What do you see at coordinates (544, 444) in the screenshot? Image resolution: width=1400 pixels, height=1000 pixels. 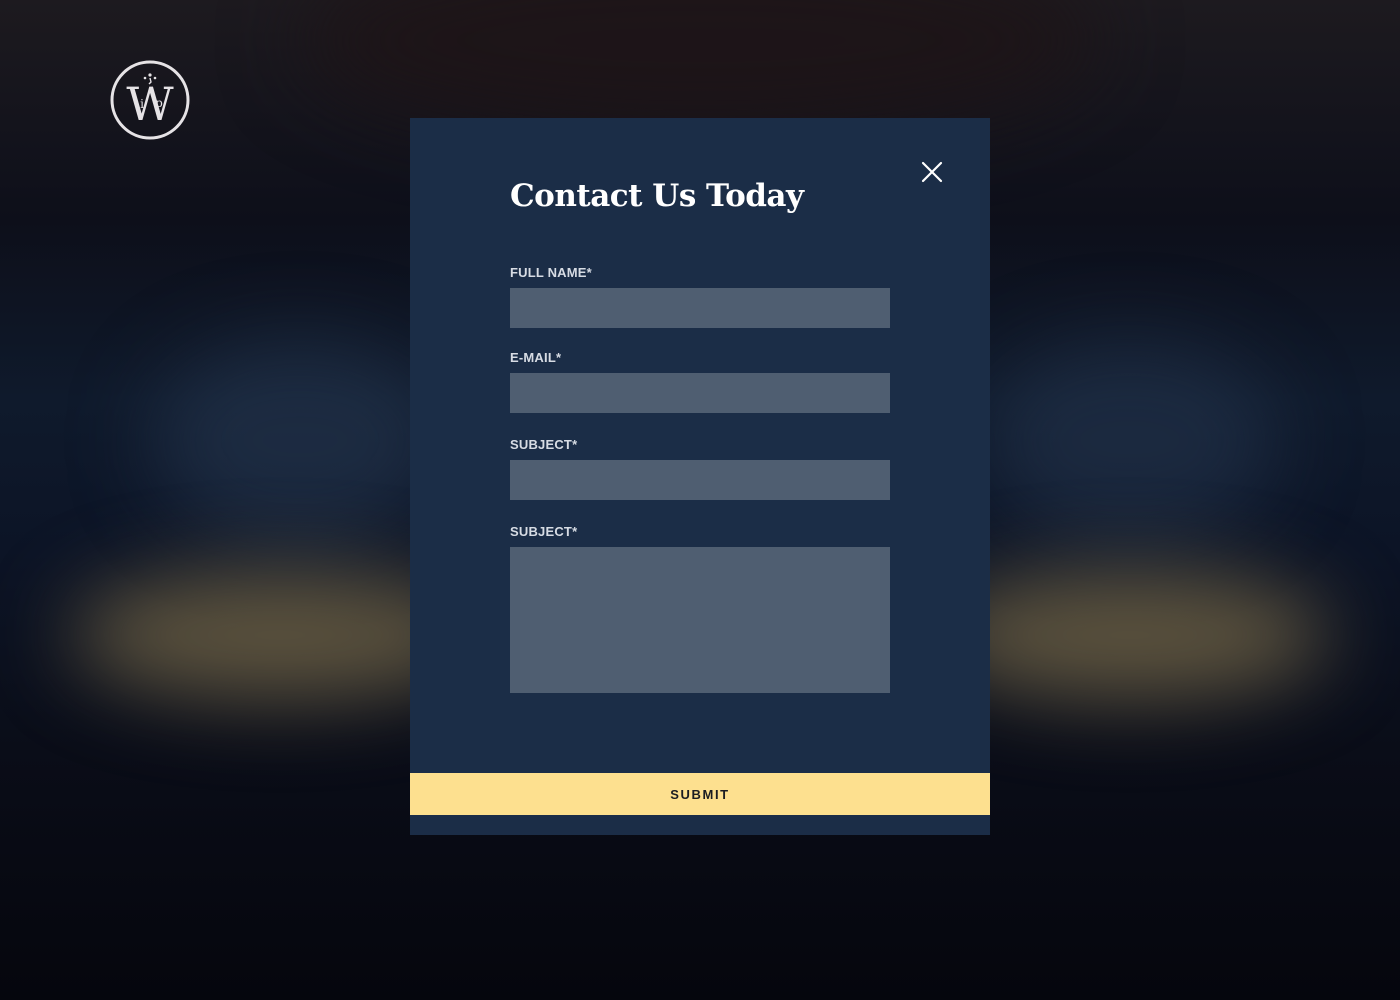 I see `subject-label: SUBJECT*` at bounding box center [544, 444].